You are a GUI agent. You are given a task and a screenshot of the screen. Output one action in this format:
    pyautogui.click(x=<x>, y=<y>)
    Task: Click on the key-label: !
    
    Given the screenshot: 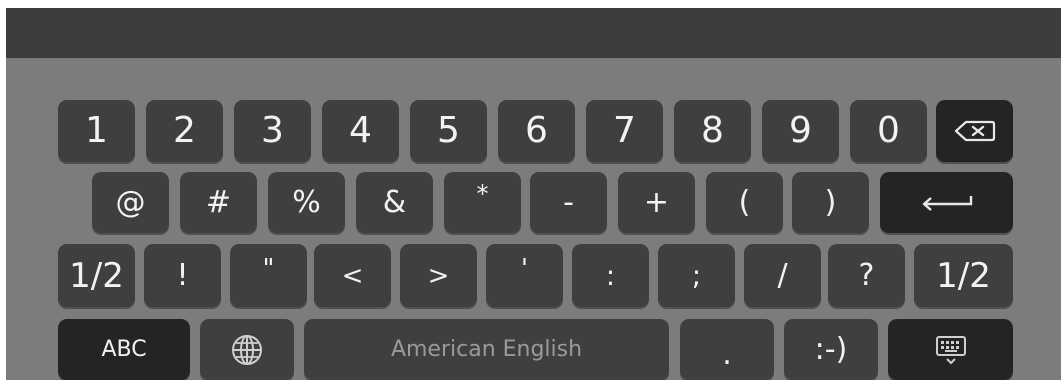 What is the action you would take?
    pyautogui.click(x=182, y=275)
    